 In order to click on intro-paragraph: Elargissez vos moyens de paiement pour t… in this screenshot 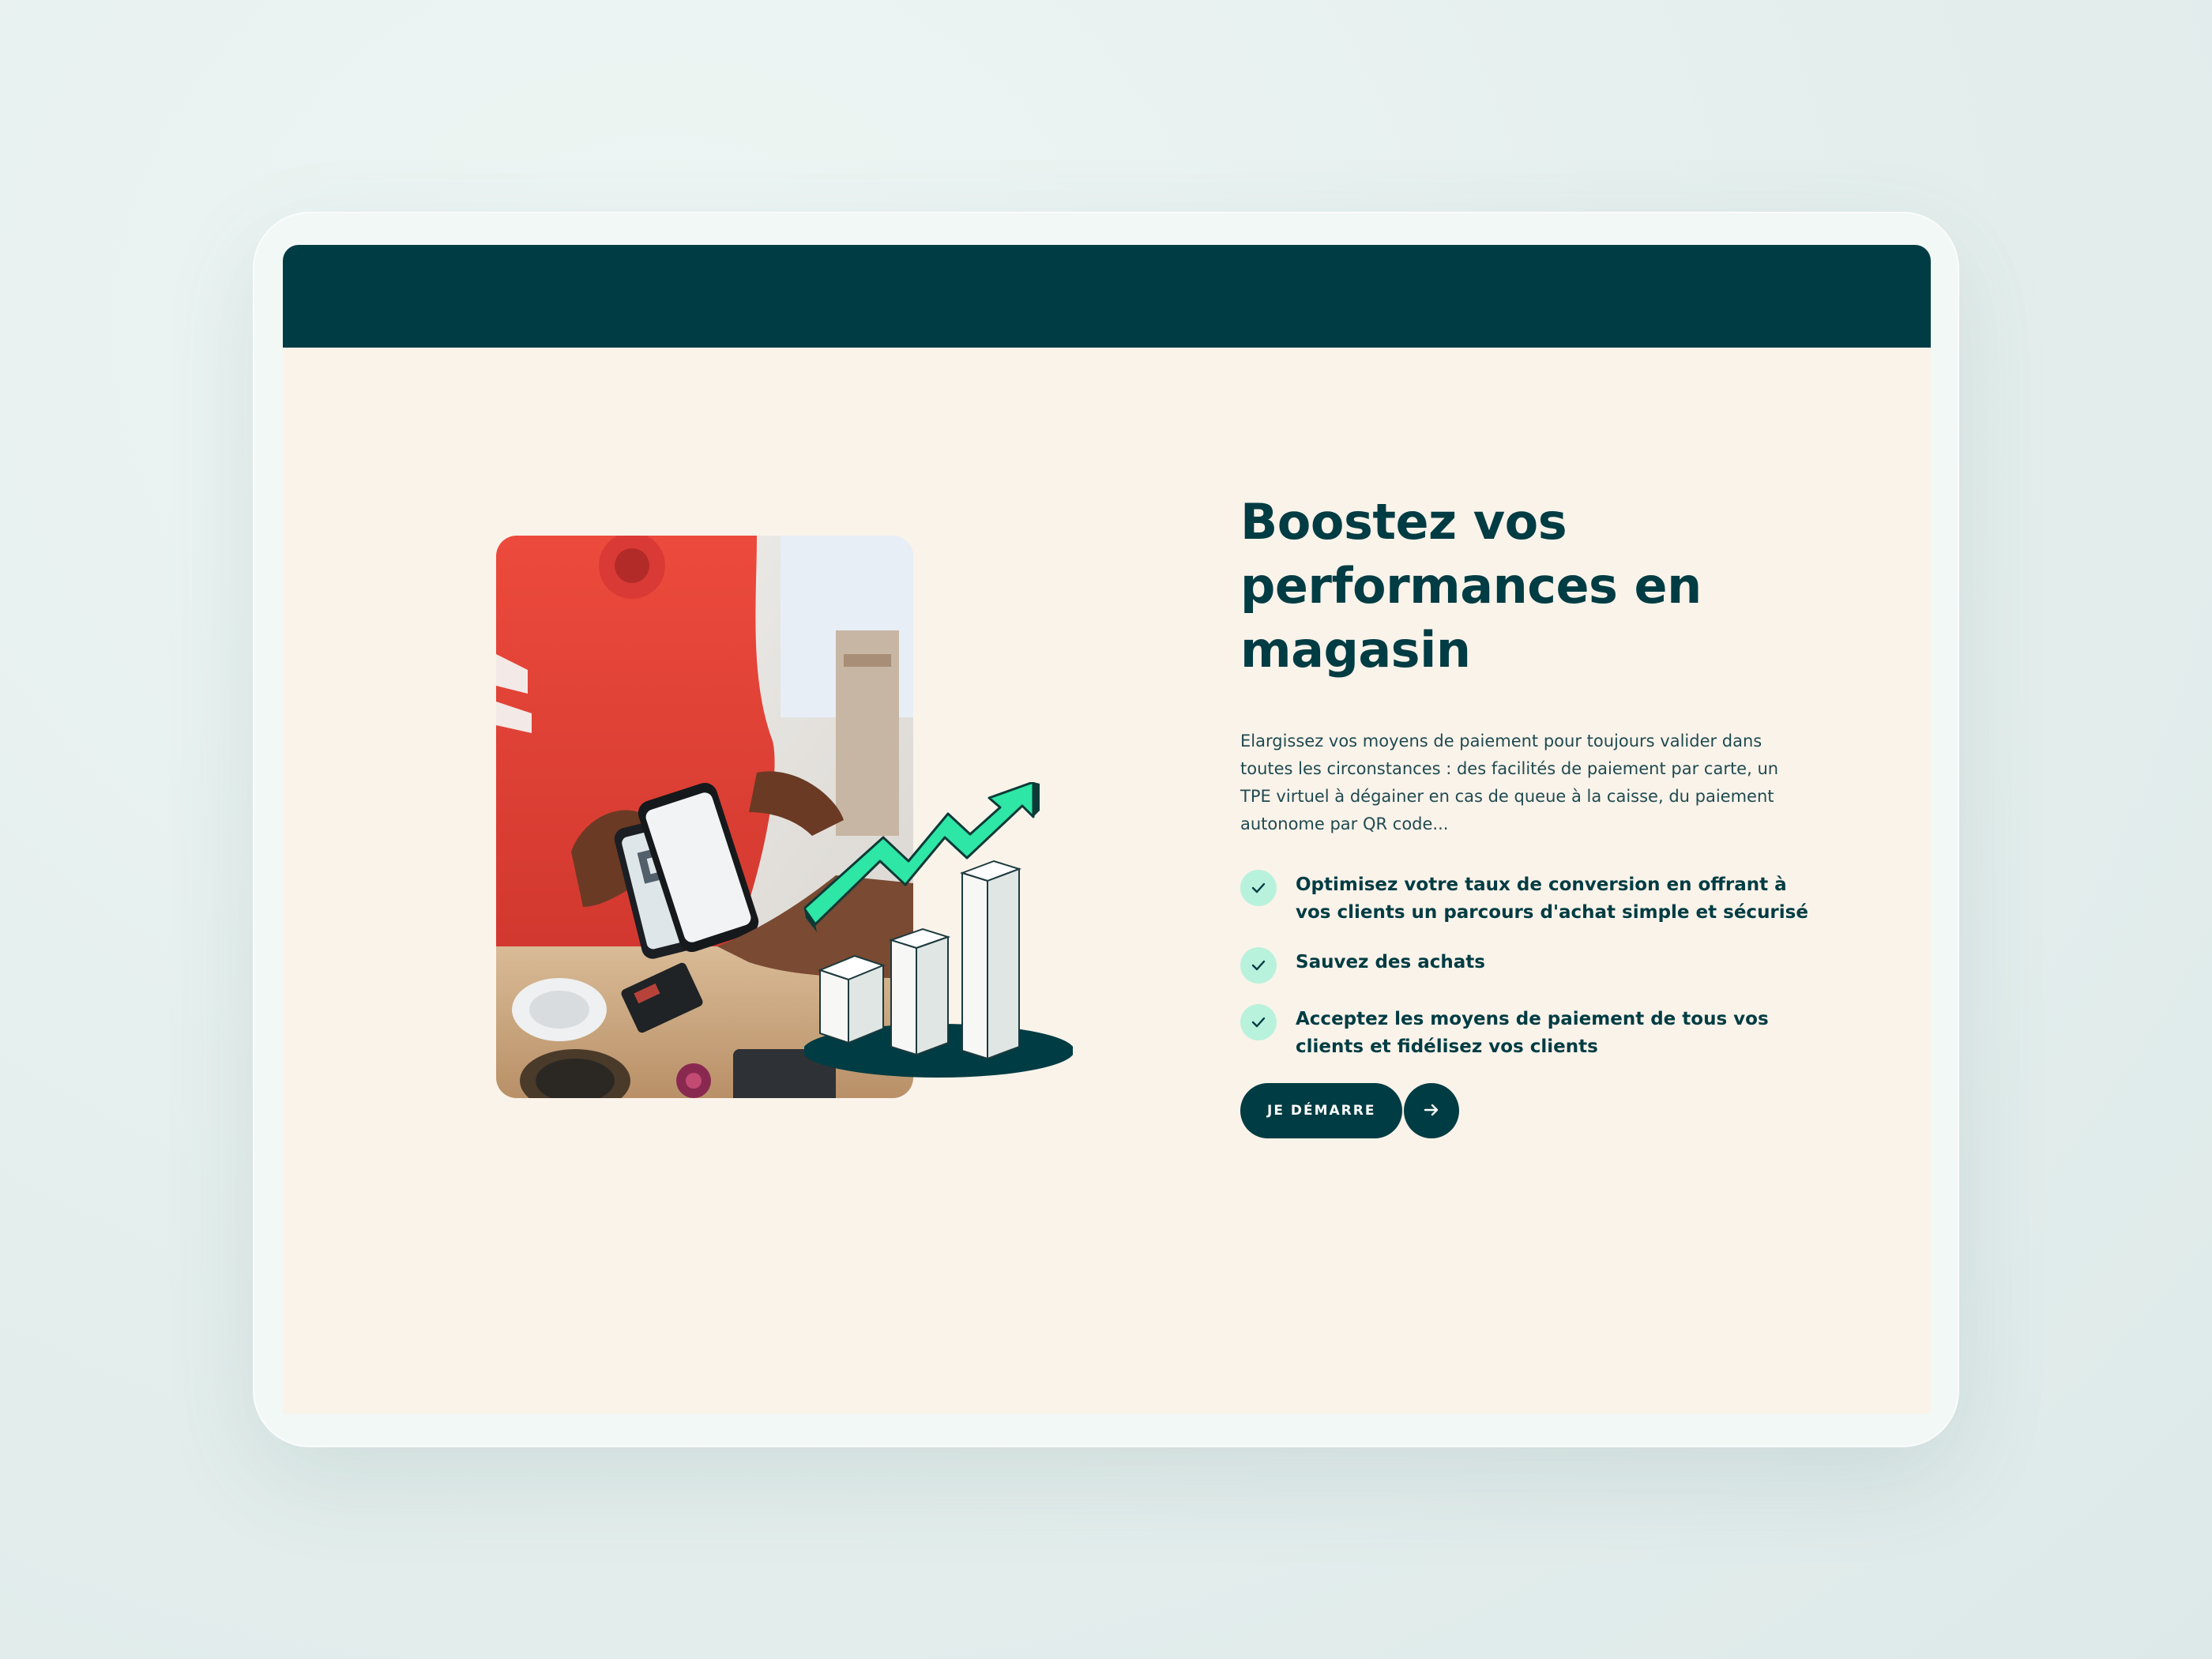, I will do `click(1510, 783)`.